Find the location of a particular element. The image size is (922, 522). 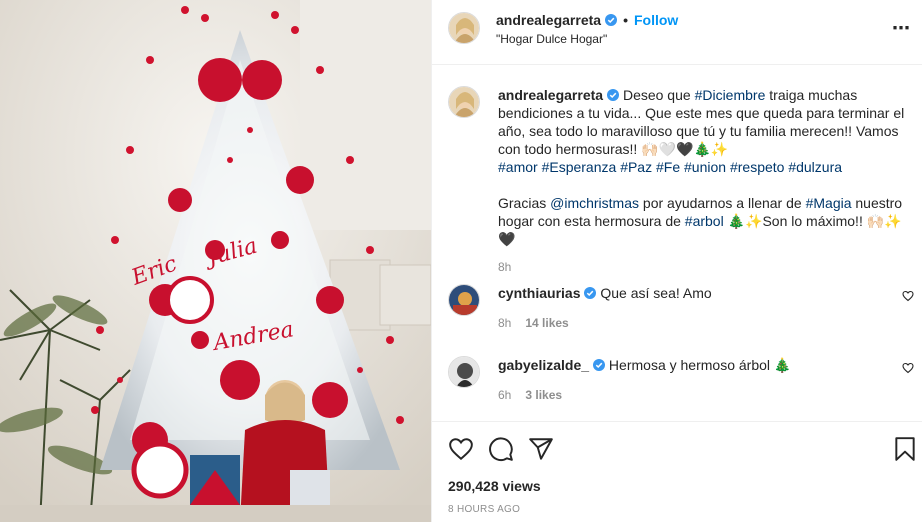

comment-username: cynthiaurias is located at coordinates (539, 293).